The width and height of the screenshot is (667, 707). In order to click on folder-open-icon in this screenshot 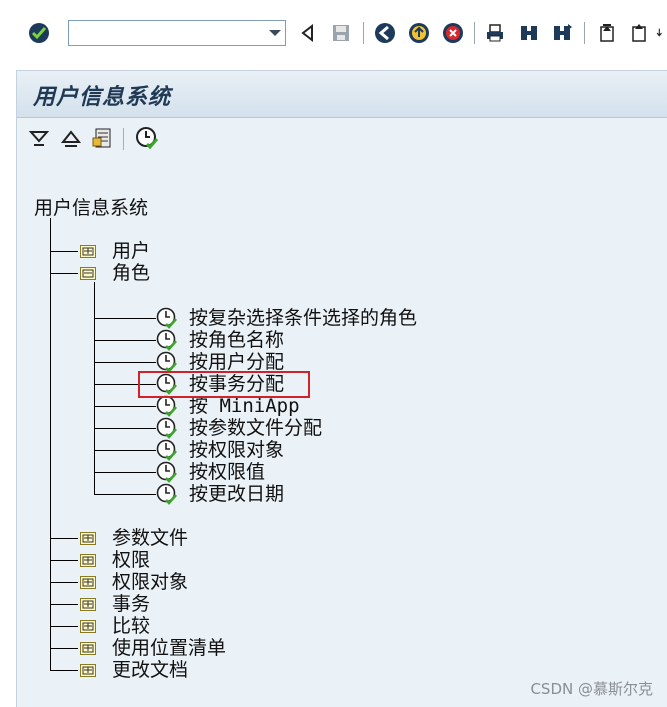, I will do `click(88, 273)`.